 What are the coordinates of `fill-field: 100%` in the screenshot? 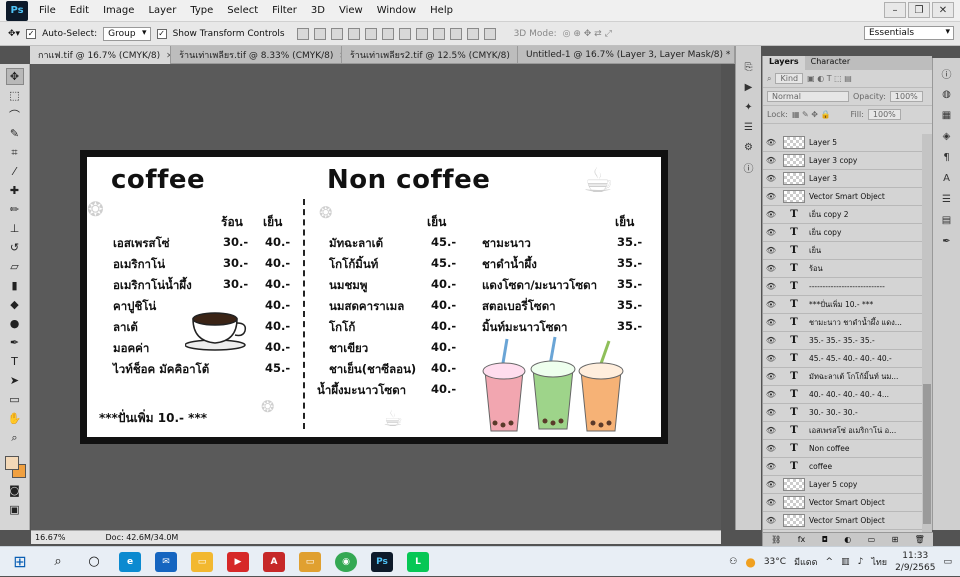 It's located at (884, 114).